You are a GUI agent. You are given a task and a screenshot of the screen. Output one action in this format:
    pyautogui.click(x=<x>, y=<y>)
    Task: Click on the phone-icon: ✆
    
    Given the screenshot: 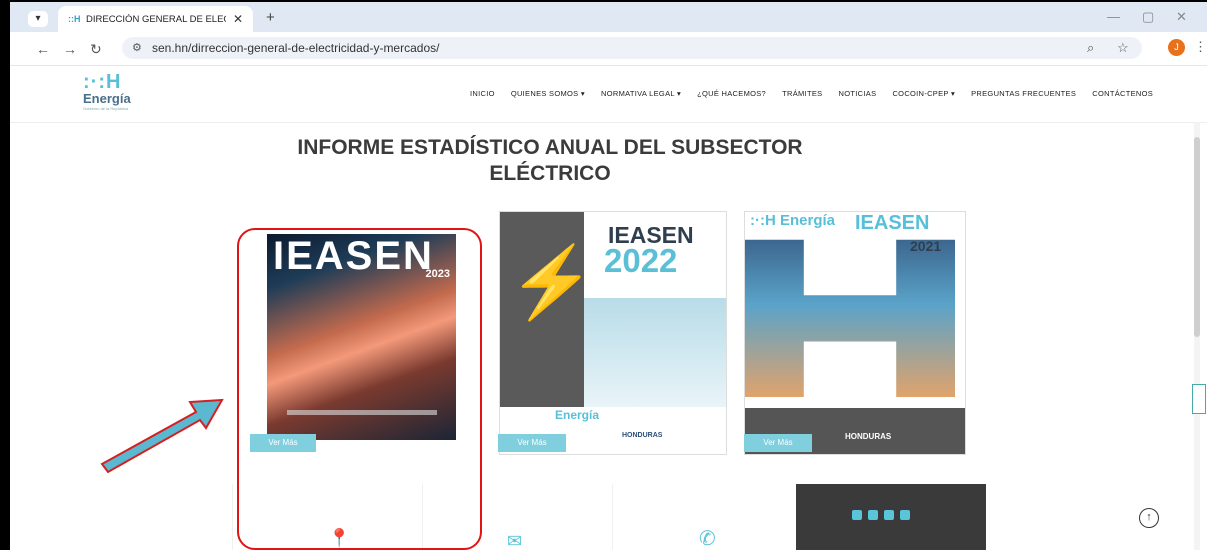 What is the action you would take?
    pyautogui.click(x=707, y=538)
    